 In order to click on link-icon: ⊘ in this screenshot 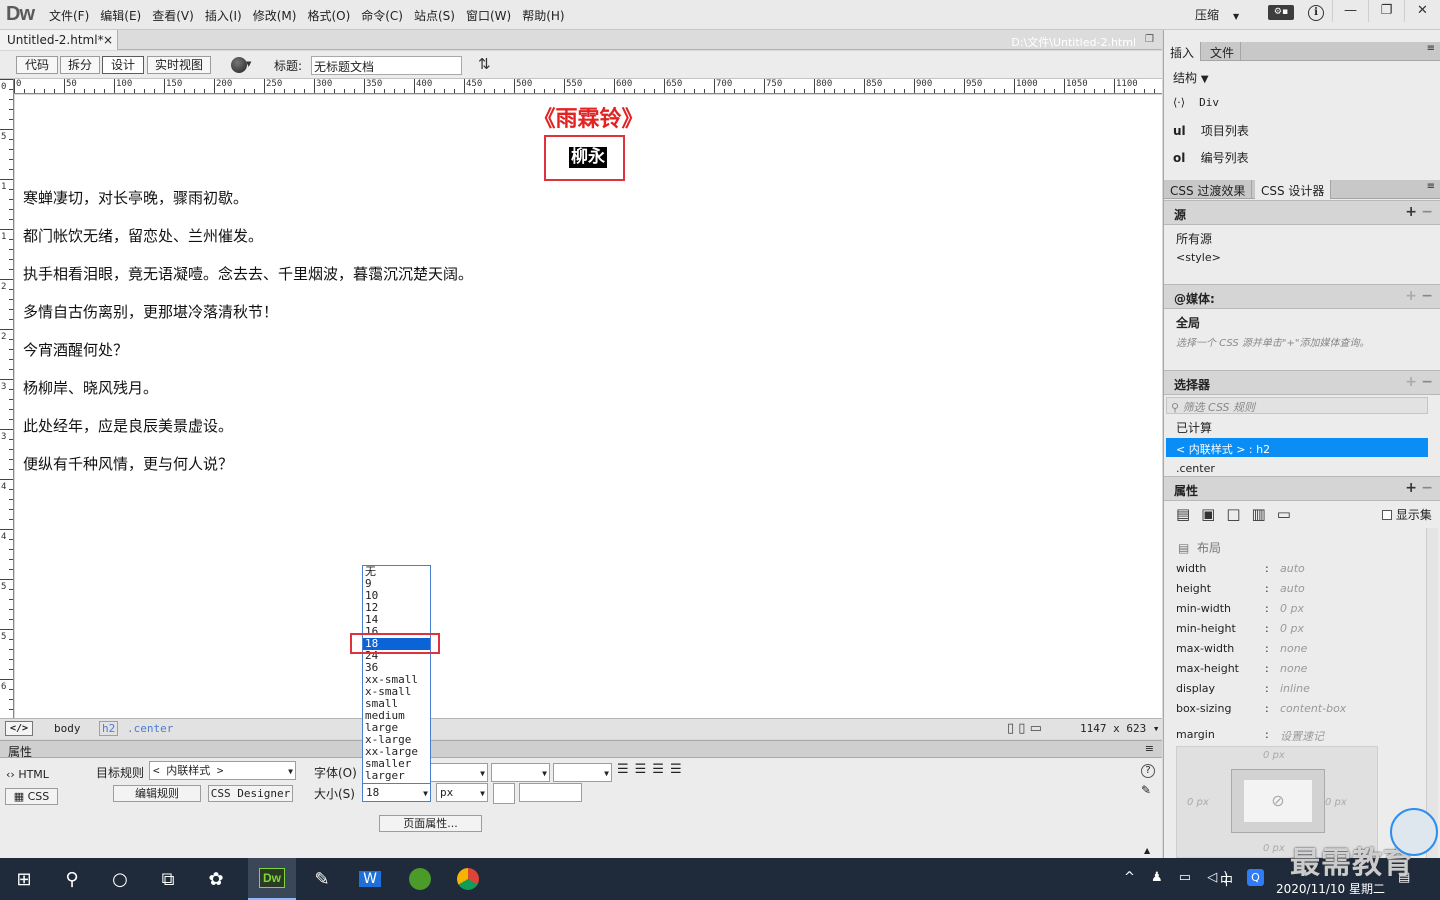, I will do `click(1278, 801)`.